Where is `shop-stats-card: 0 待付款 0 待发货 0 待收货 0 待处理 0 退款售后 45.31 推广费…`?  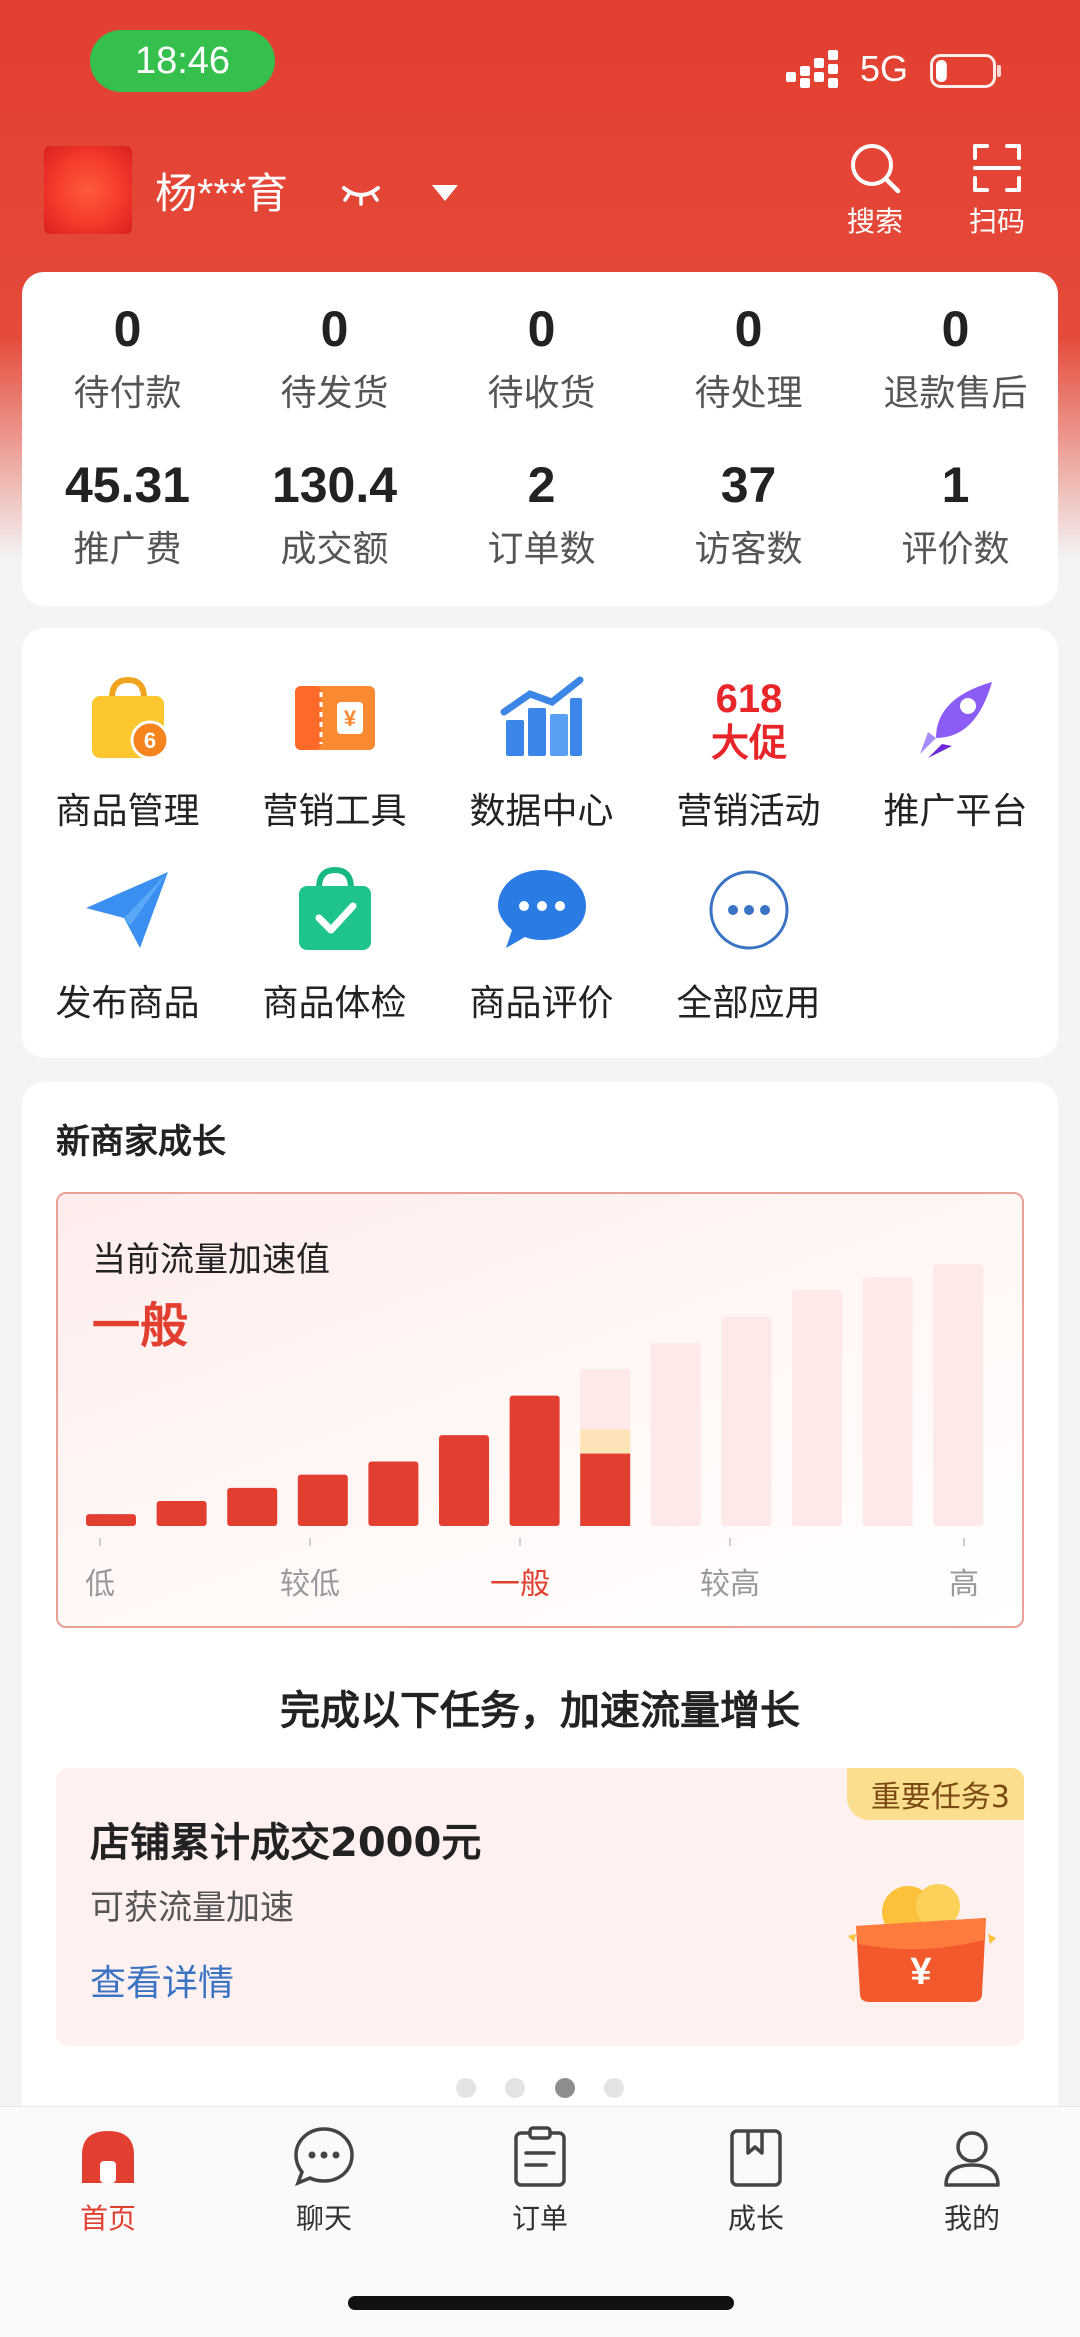 shop-stats-card: 0 待付款 0 待发货 0 待收货 0 待处理 0 退款售后 45.31 推广费… is located at coordinates (540, 439).